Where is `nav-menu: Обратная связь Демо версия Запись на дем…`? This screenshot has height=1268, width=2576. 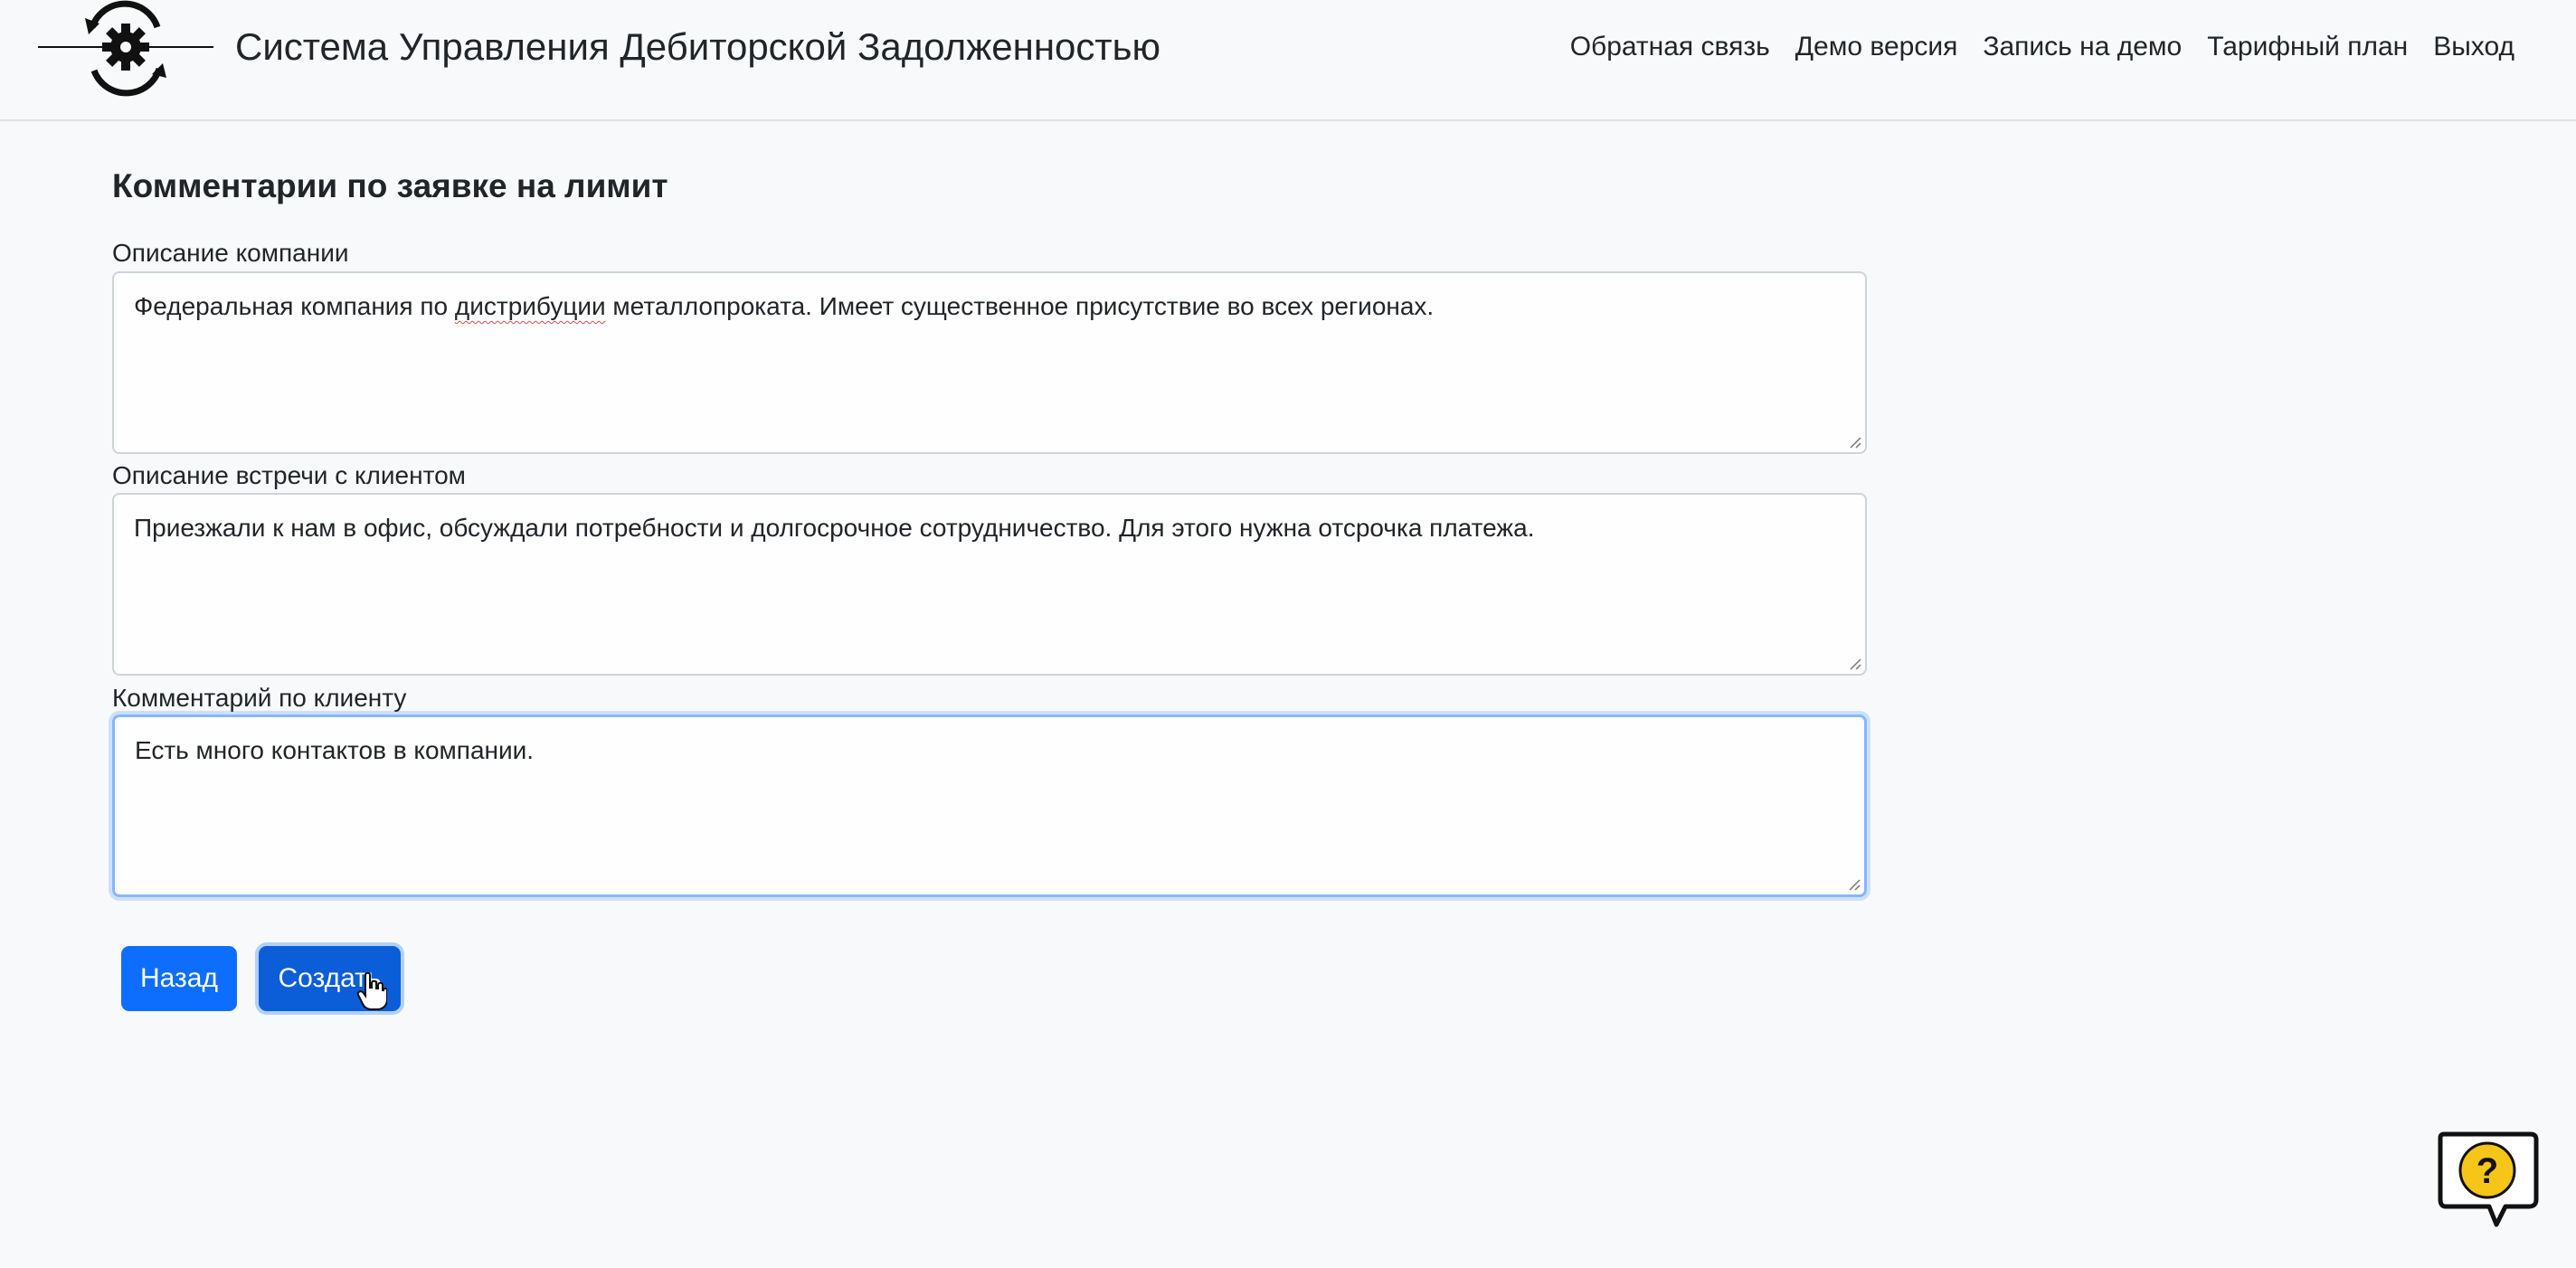 nav-menu: Обратная связь Демо версия Запись на дем… is located at coordinates (2042, 47).